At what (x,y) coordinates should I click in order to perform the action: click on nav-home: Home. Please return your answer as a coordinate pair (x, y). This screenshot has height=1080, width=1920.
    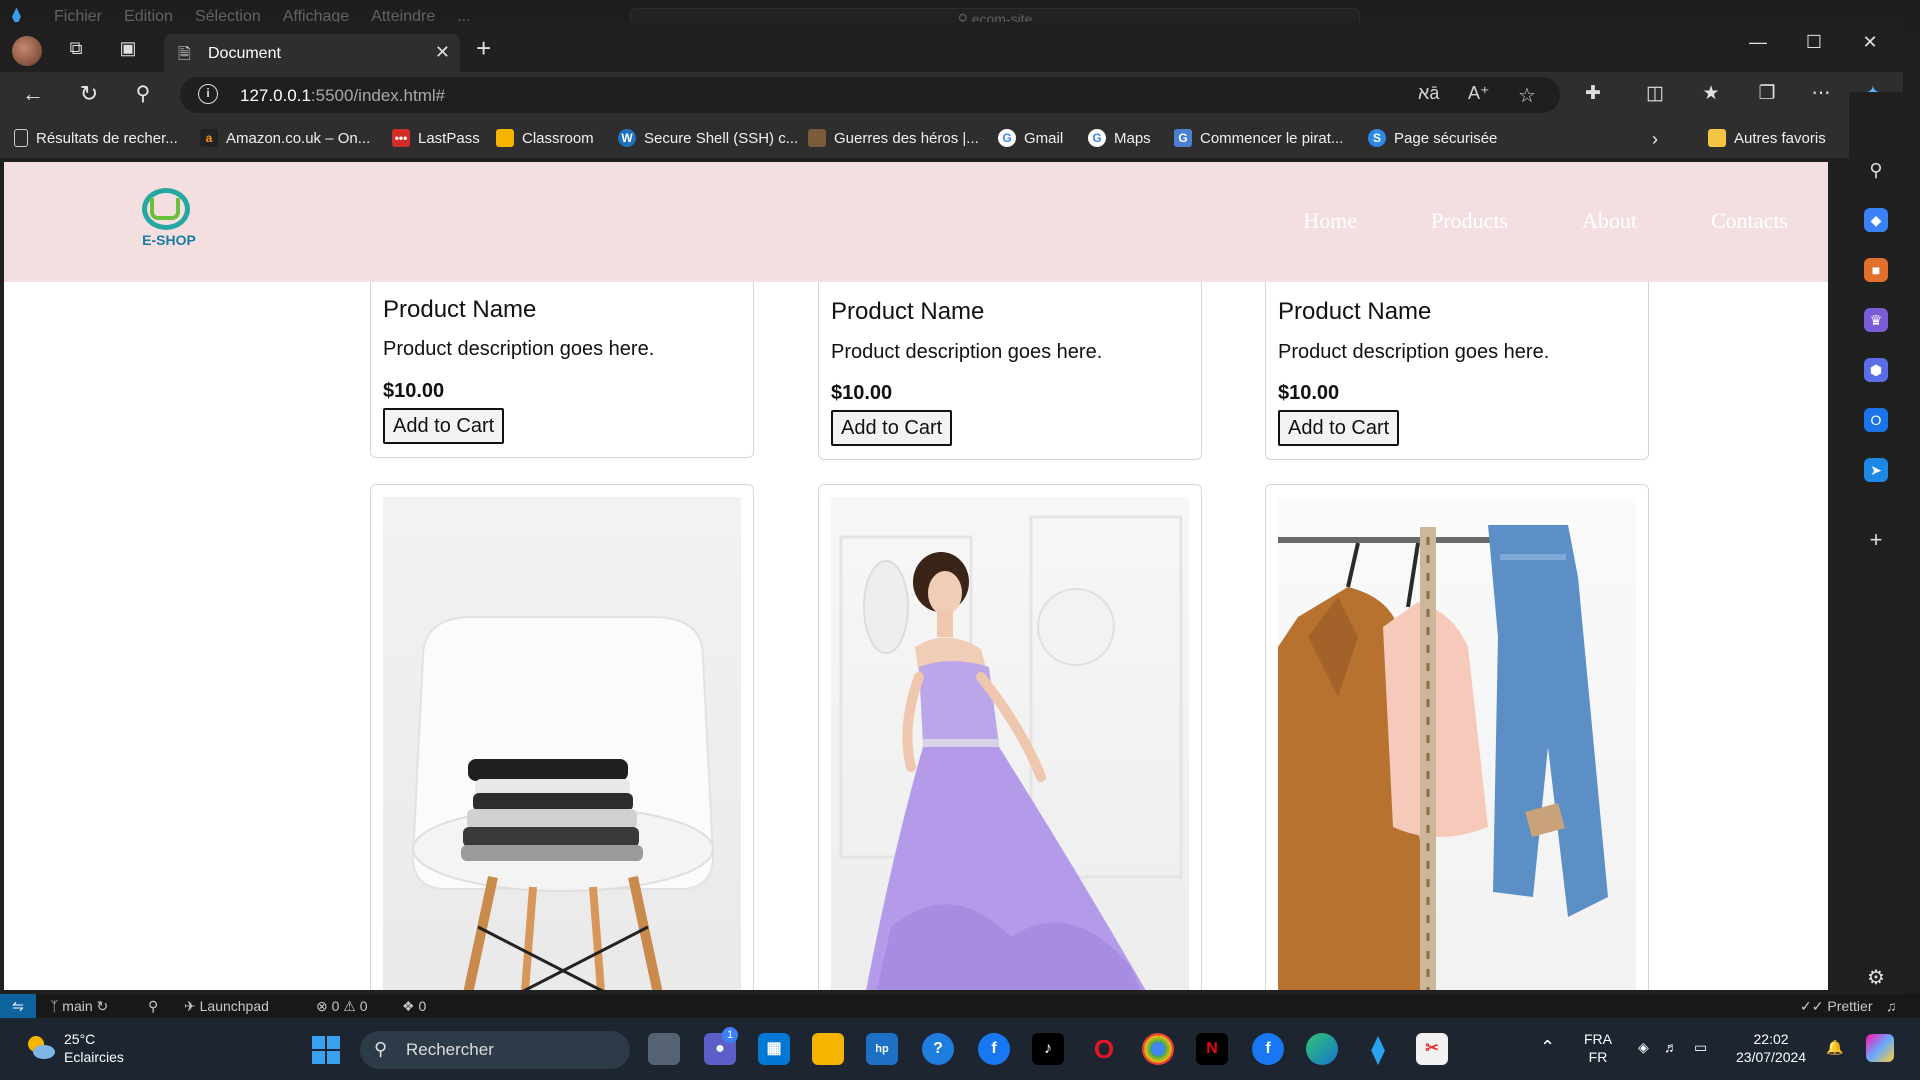
    Looking at the image, I should click on (1330, 221).